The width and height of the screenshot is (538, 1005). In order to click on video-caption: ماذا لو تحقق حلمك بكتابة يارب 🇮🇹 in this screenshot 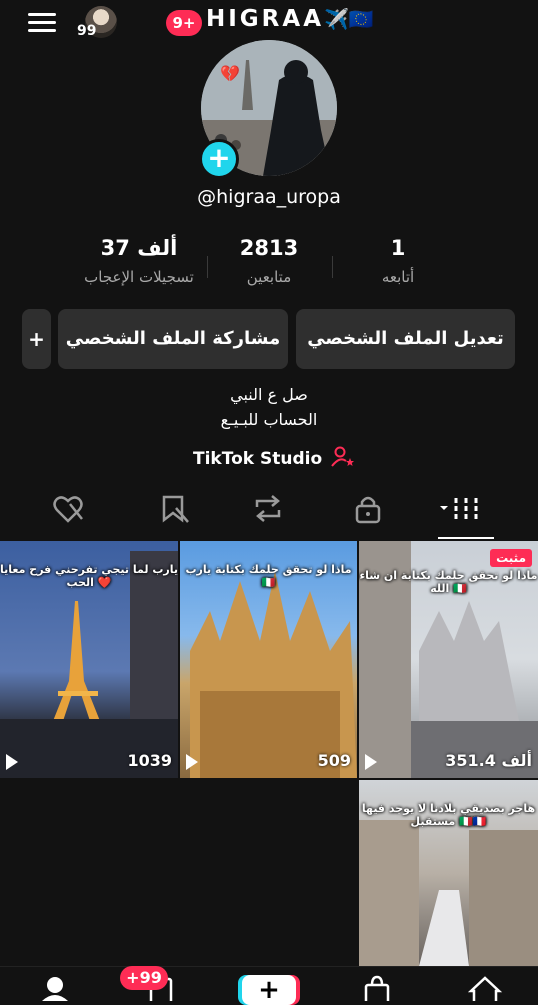, I will do `click(268, 576)`.